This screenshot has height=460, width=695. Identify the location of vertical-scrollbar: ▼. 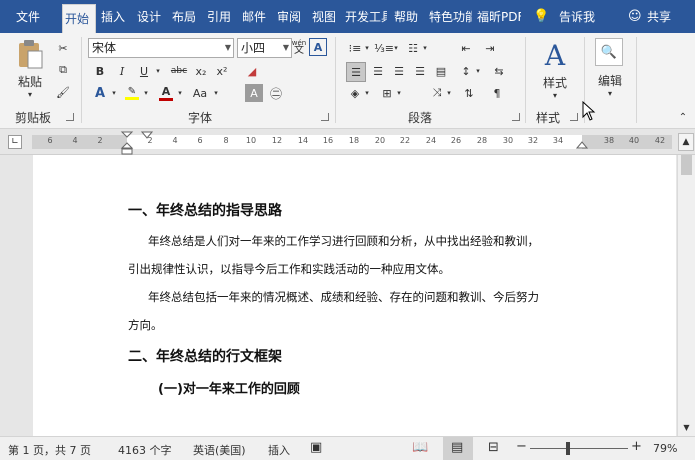
(686, 295).